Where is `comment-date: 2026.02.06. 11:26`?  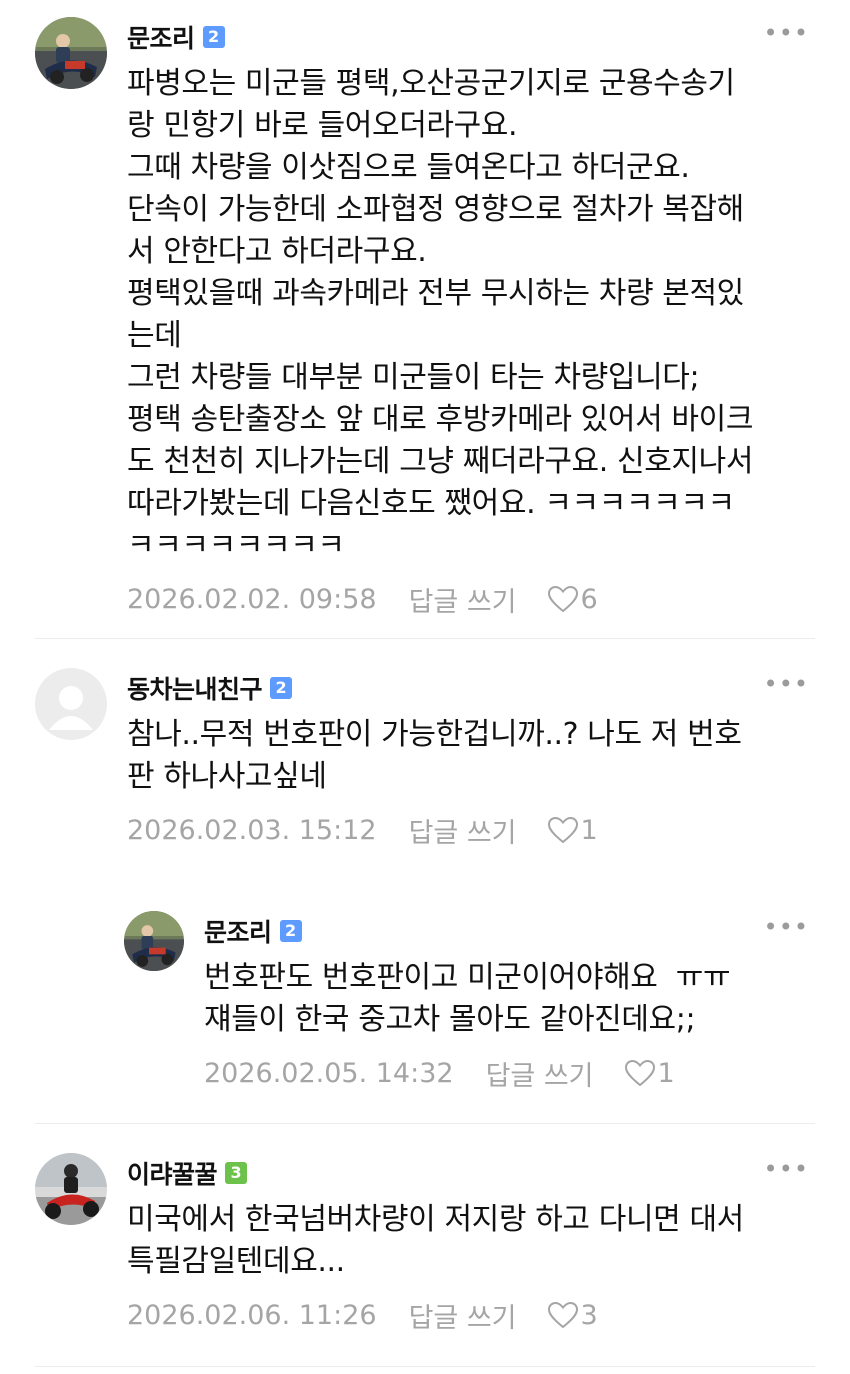 comment-date: 2026.02.06. 11:26 is located at coordinates (252, 1315).